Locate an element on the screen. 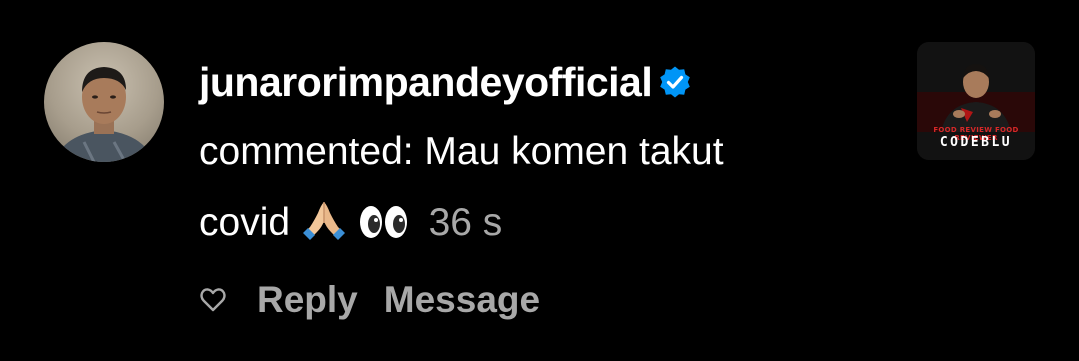 The image size is (1079, 361). verified-badge-icon is located at coordinates (675, 82).